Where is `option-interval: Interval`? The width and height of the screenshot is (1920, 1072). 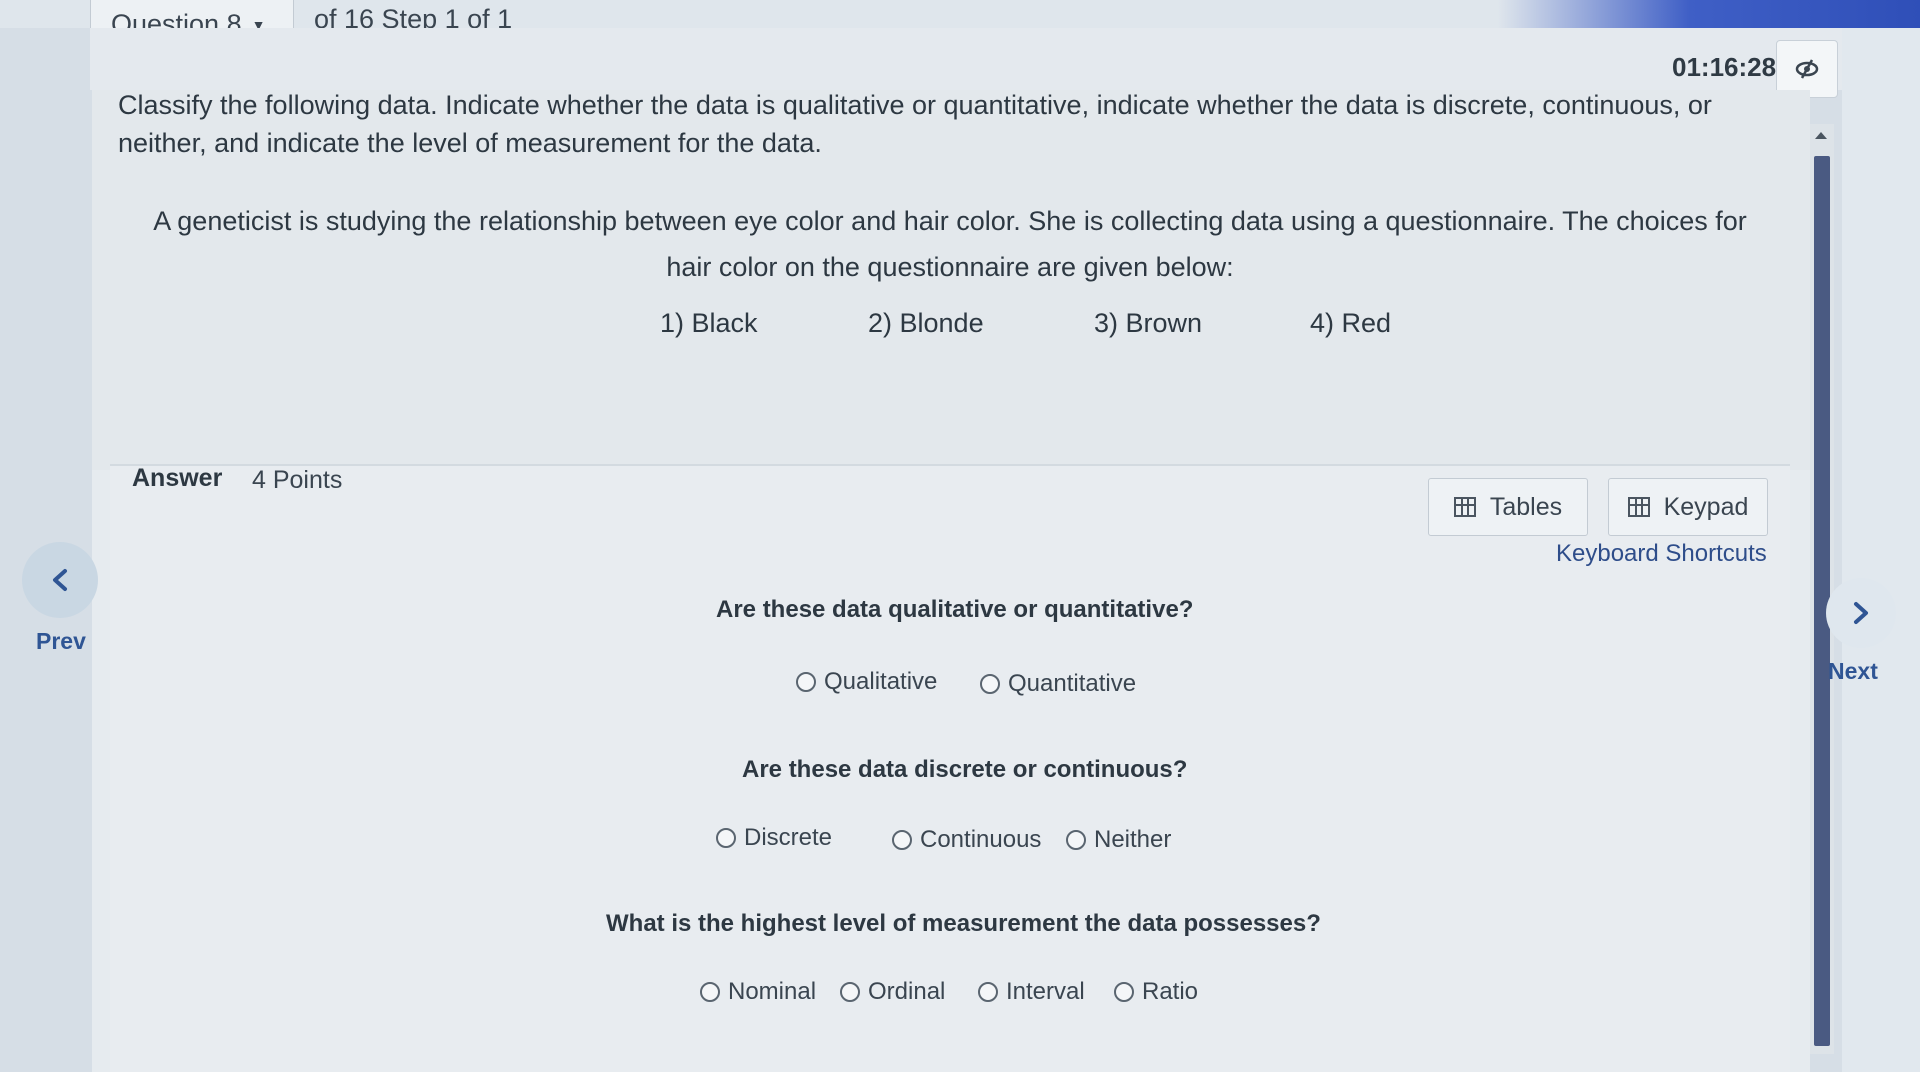
option-interval: Interval is located at coordinates (1031, 992).